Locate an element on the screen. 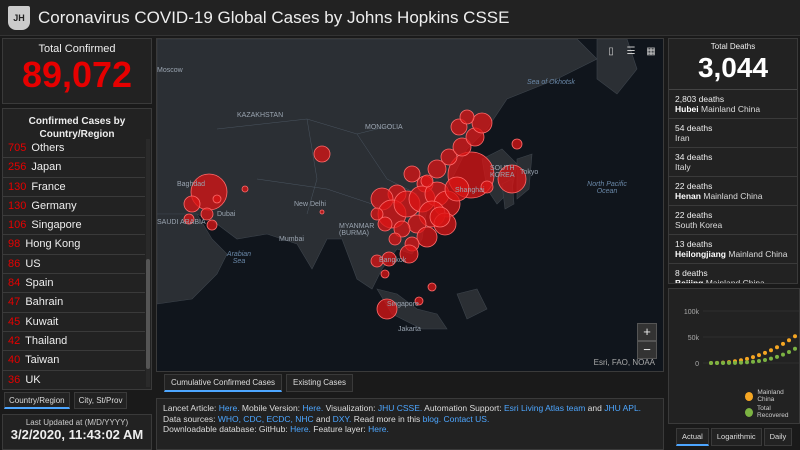 This screenshot has width=800, height=450. mobile-version-link: Here. is located at coordinates (312, 408).